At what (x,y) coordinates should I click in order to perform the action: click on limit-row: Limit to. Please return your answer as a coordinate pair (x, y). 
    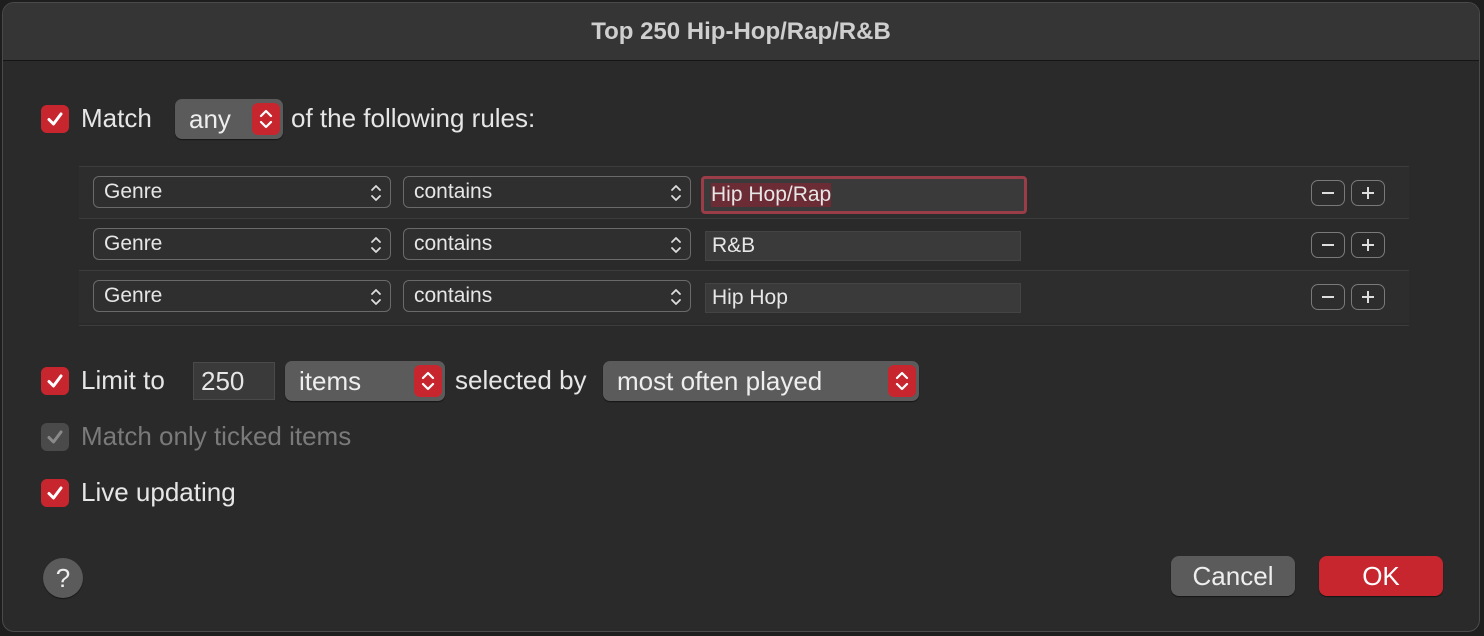
    Looking at the image, I should click on (103, 380).